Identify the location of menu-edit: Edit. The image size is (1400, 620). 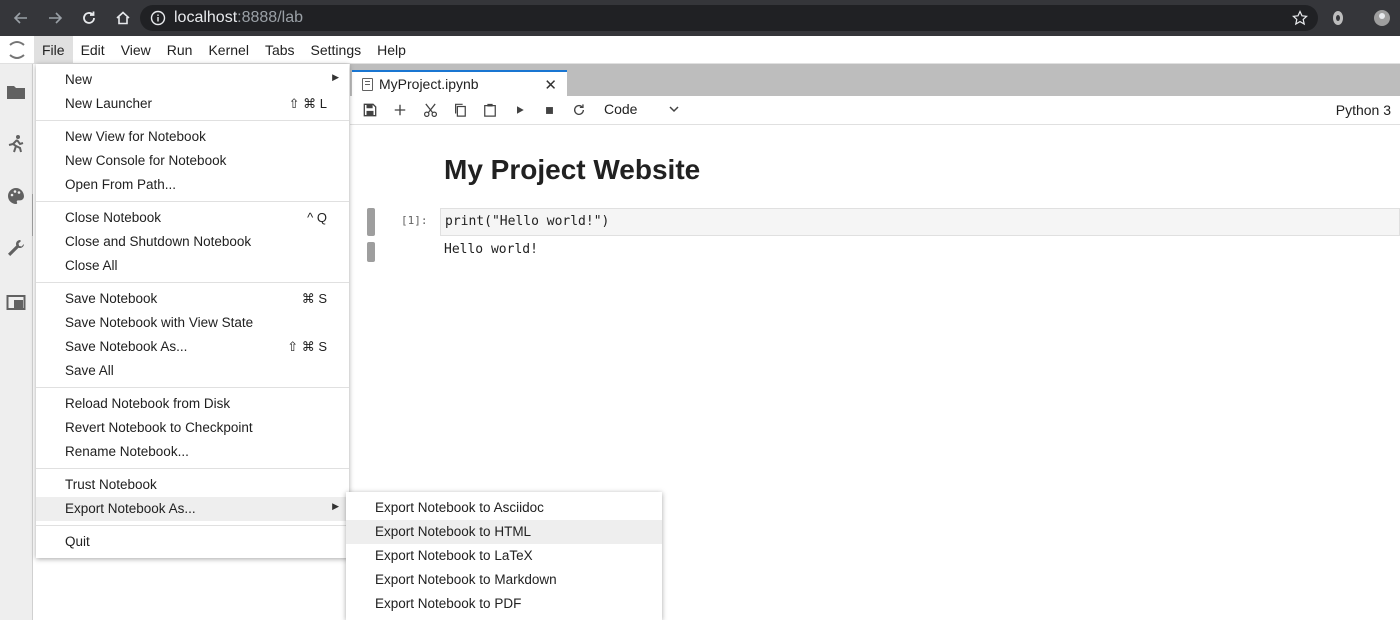
(93, 50).